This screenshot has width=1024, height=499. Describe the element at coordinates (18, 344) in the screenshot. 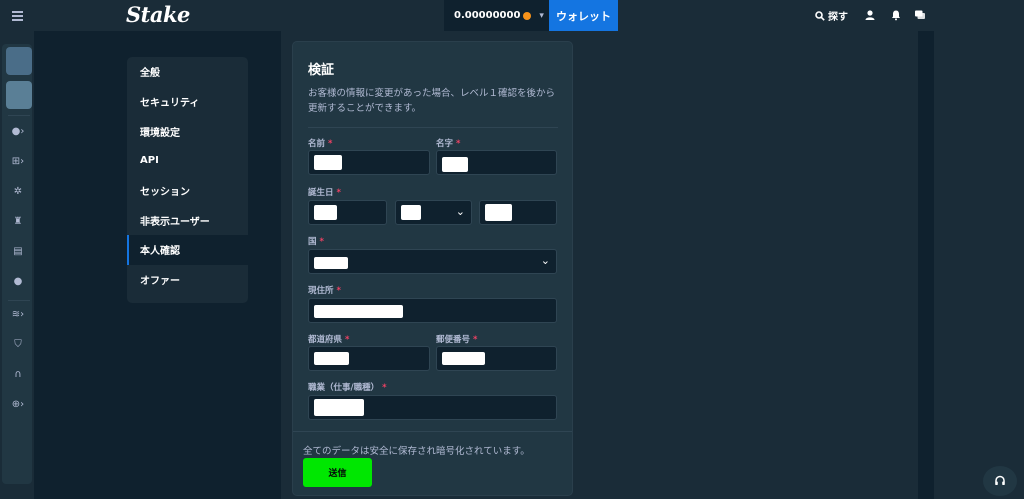

I see `shield-icon: ⛉` at that location.